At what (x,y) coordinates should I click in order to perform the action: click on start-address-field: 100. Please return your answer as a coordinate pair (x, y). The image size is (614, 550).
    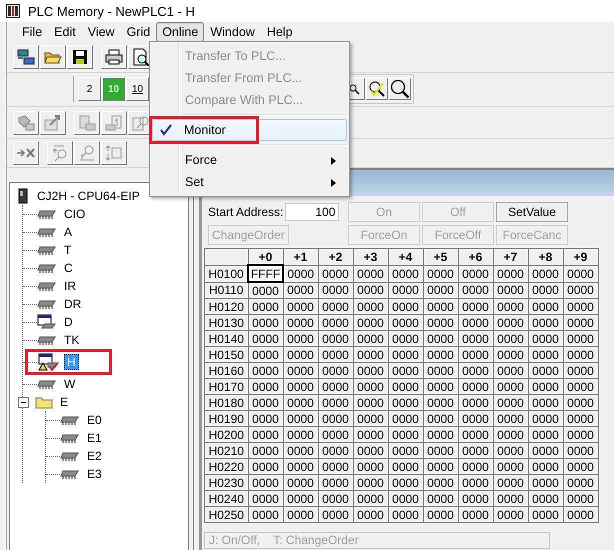
    Looking at the image, I should click on (312, 212).